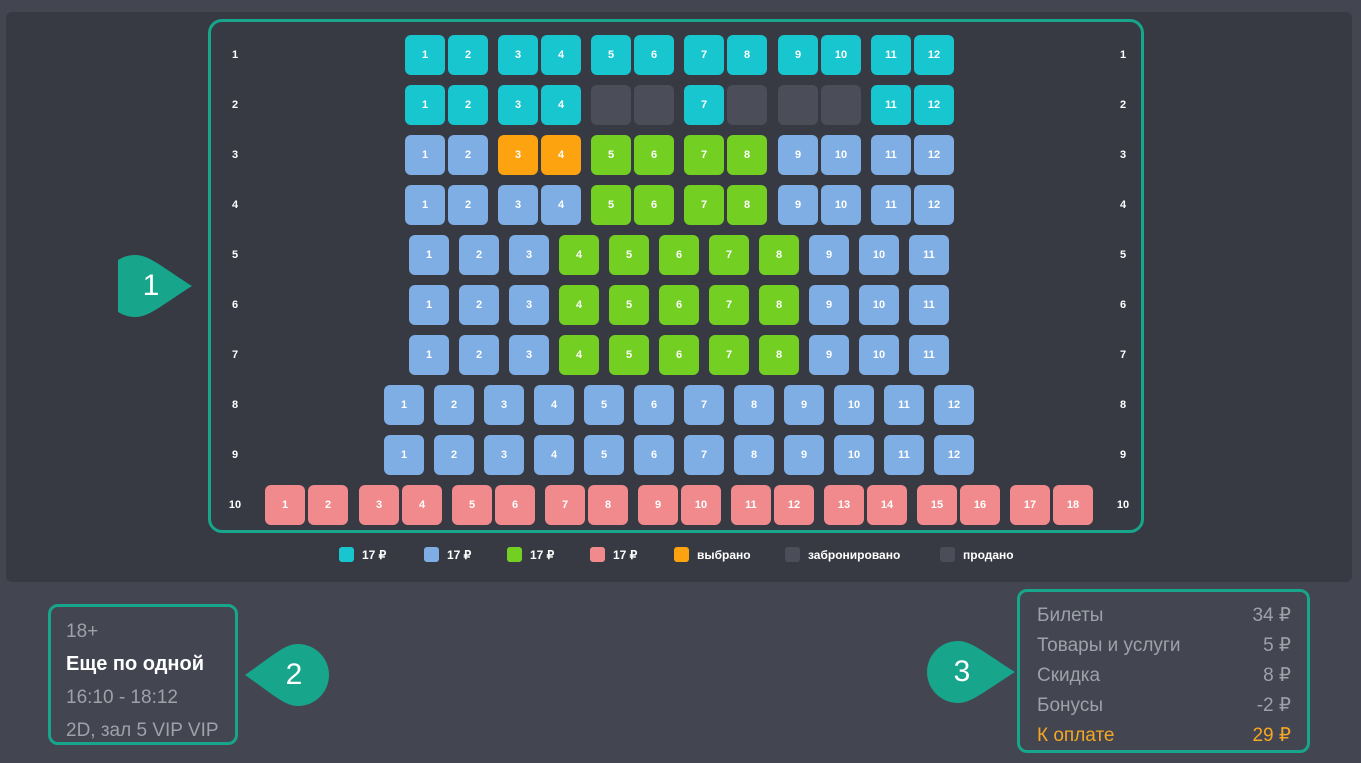 This screenshot has height=763, width=1361. What do you see at coordinates (879, 355) in the screenshot?
I see `seat-r7-10: 10` at bounding box center [879, 355].